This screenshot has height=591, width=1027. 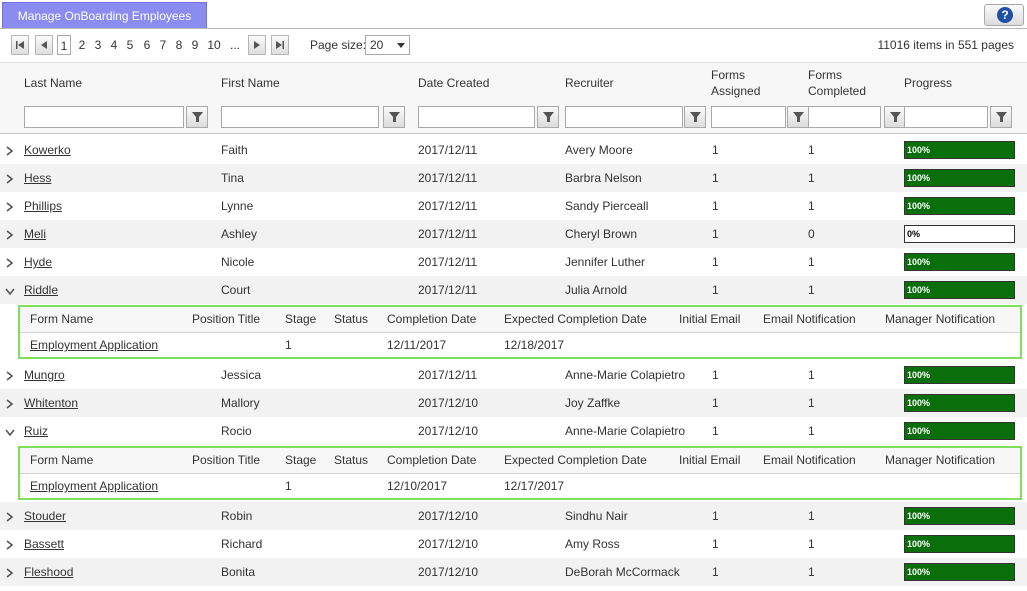 What do you see at coordinates (43, 206) in the screenshot?
I see `last-name-link: Phillips` at bounding box center [43, 206].